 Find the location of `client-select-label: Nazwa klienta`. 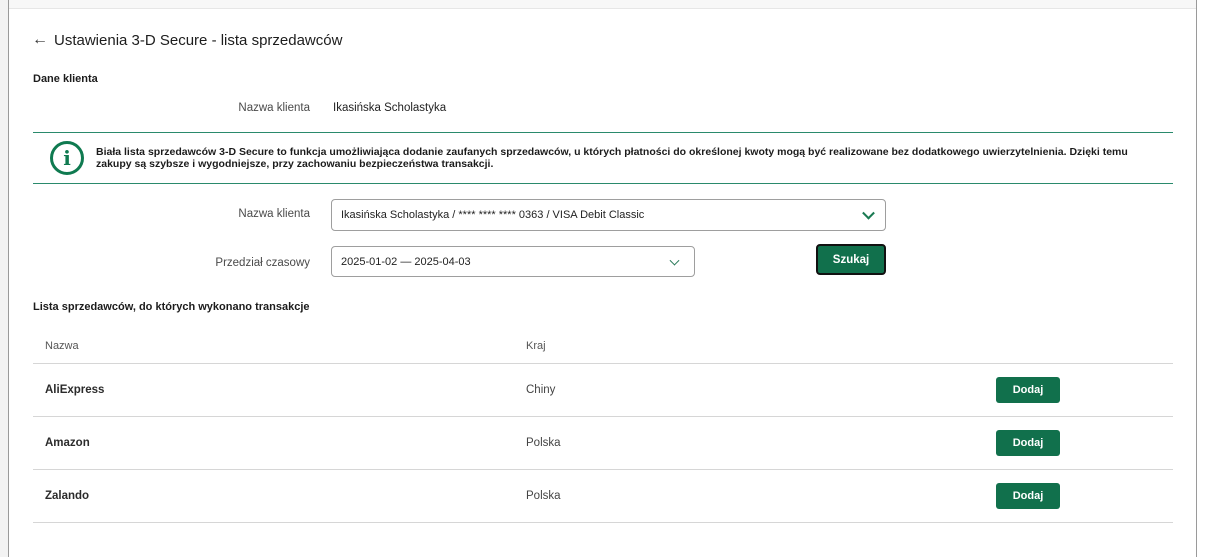

client-select-label: Nazwa klienta is located at coordinates (274, 214).